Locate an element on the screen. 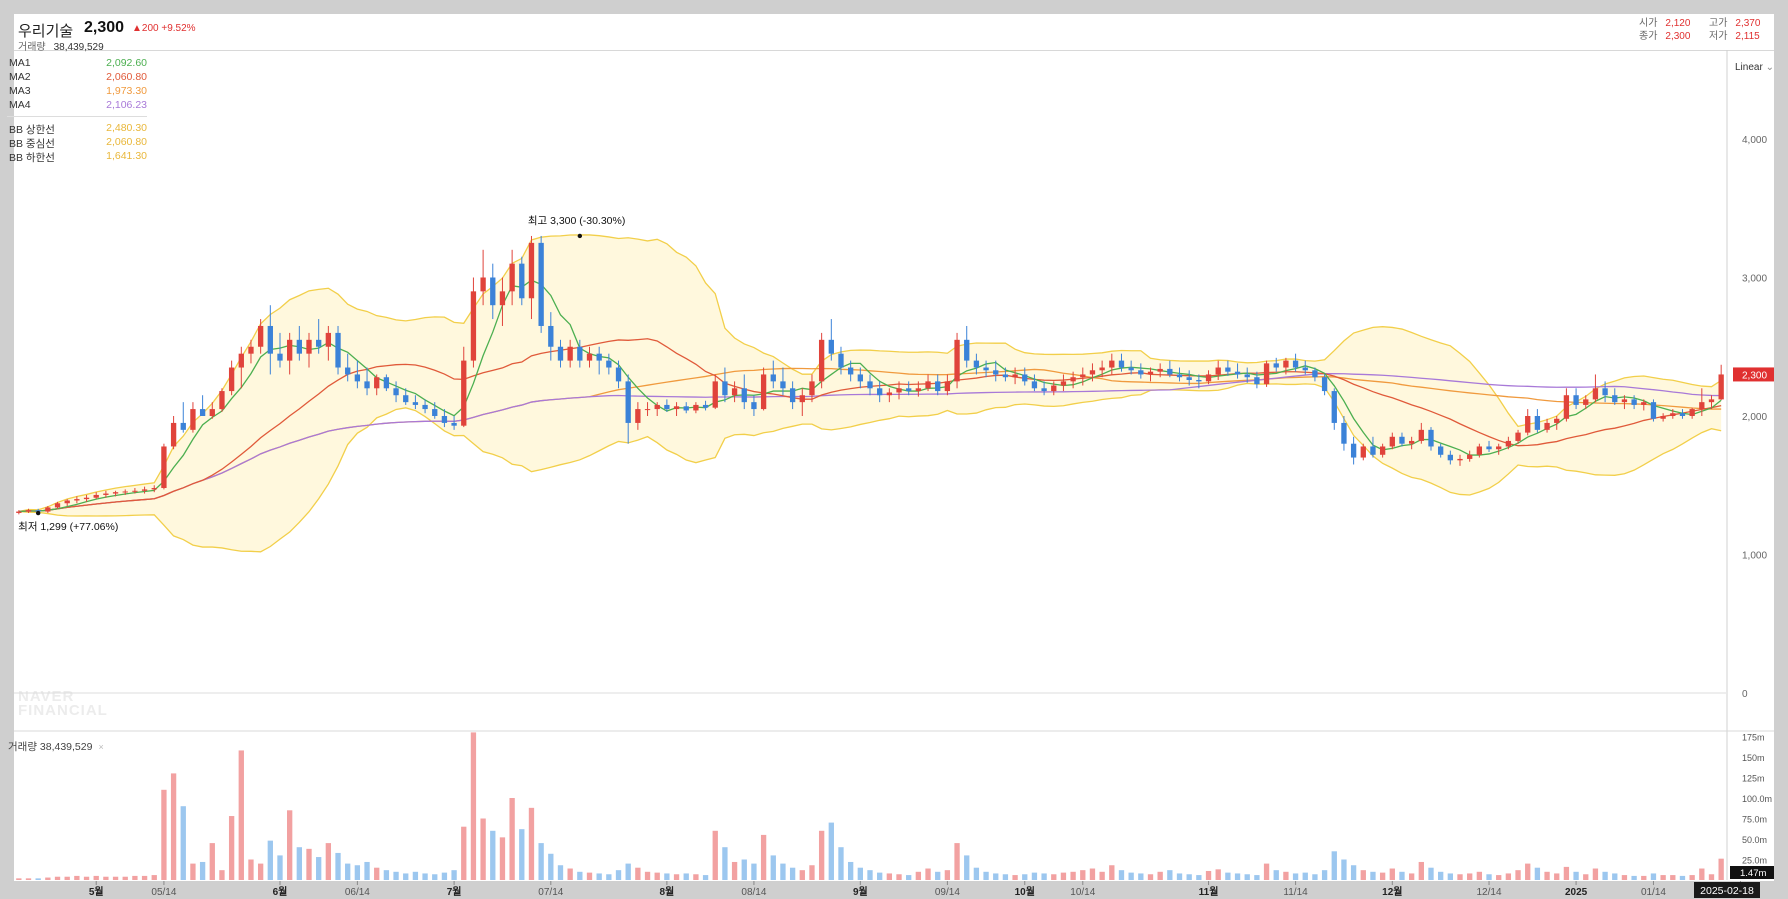 The image size is (1788, 899). volume-panel-title: 거래량 38,439,529 × is located at coordinates (56, 746).